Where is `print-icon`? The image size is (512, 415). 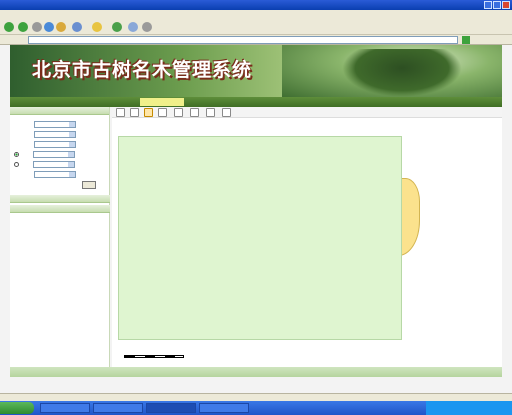
print-icon is located at coordinates (147, 27).